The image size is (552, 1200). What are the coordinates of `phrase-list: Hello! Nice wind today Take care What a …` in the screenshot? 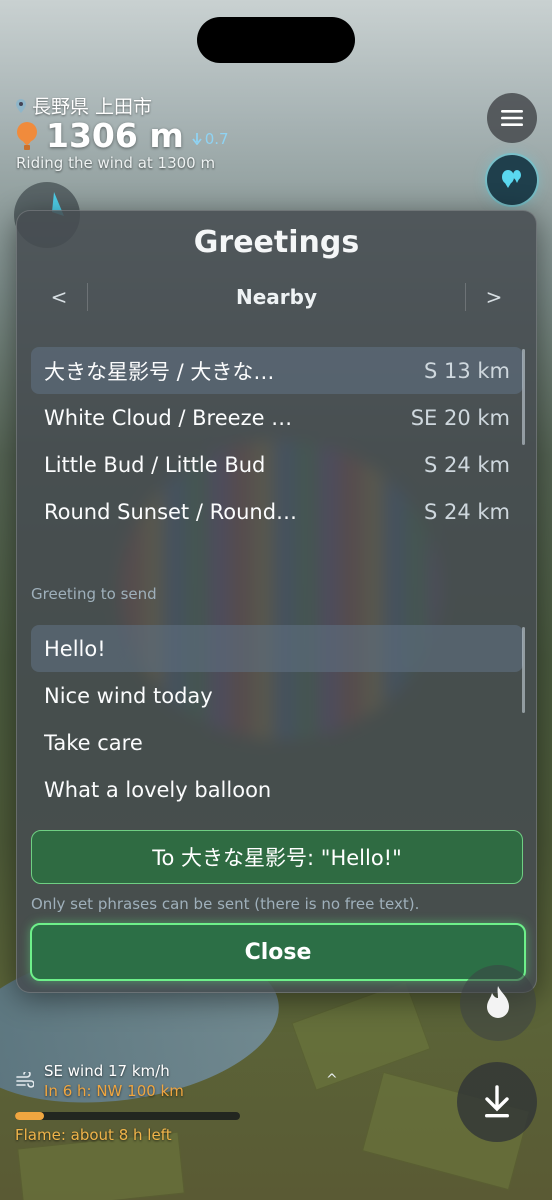 It's located at (278, 723).